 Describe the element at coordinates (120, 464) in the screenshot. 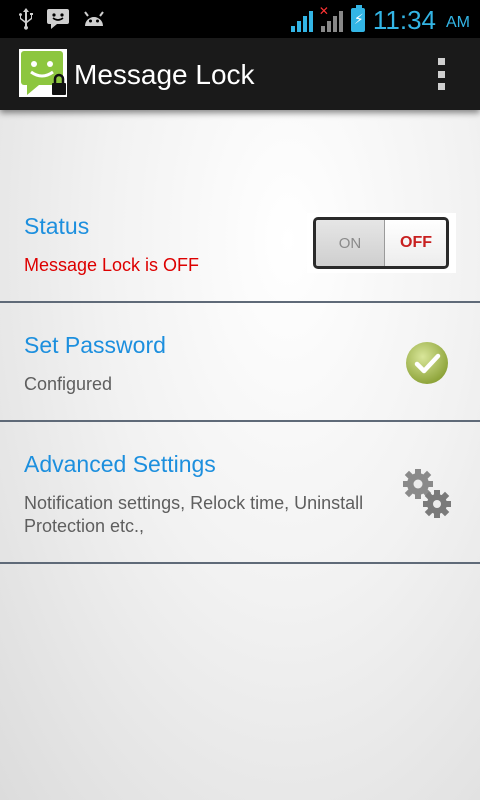

I see `advanced-settings-title: Advanced Settings` at that location.